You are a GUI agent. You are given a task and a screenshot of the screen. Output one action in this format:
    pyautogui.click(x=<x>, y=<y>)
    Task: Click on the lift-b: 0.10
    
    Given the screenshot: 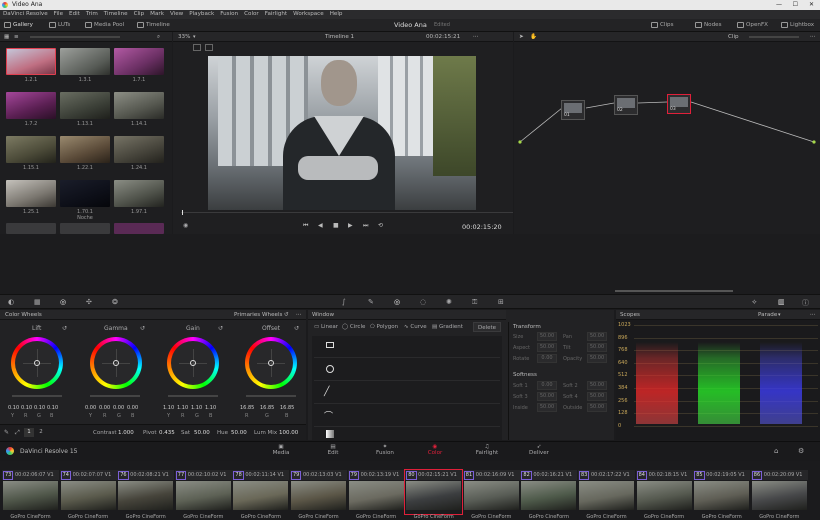 What is the action you would take?
    pyautogui.click(x=52, y=408)
    